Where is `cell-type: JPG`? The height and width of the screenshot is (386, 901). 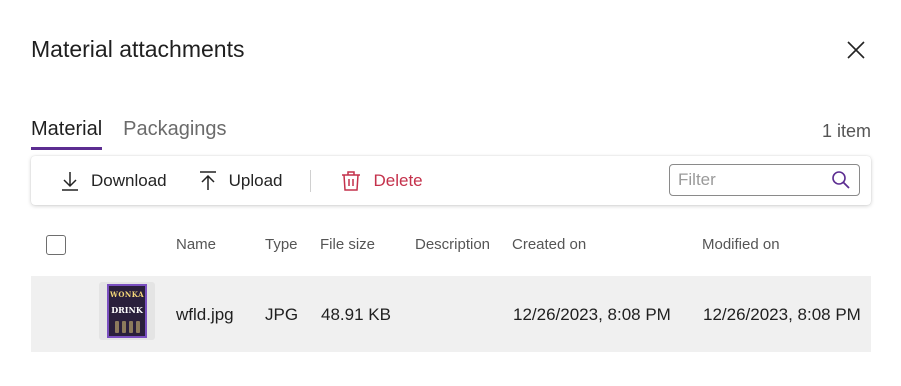 cell-type: JPG is located at coordinates (282, 314).